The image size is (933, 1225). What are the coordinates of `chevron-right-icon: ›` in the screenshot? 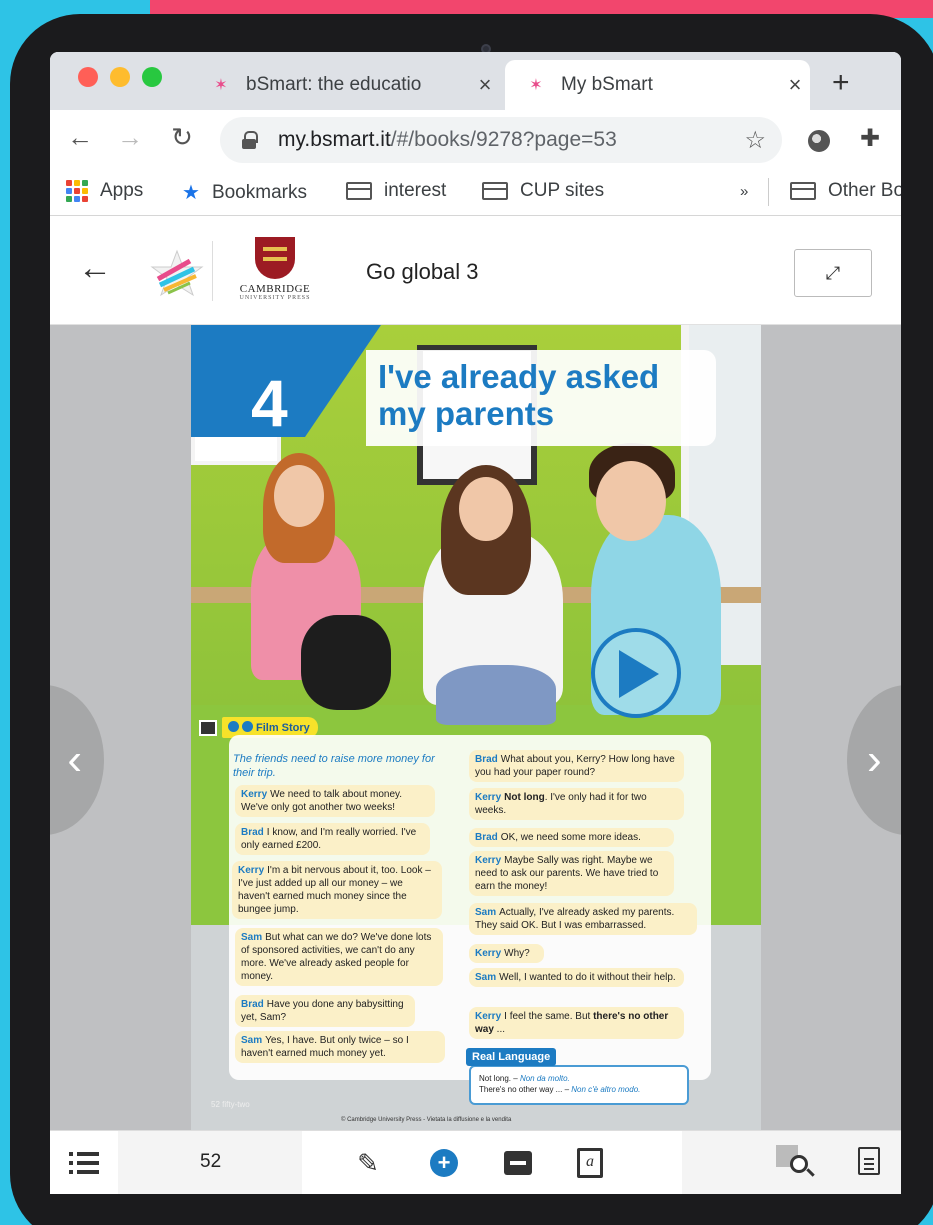 It's located at (874, 759).